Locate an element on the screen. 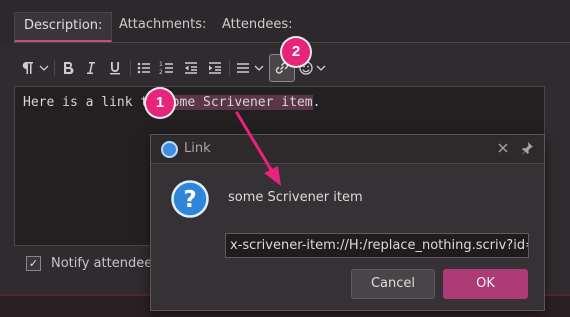 The width and height of the screenshot is (570, 317). tab-attachments: Attachments: is located at coordinates (162, 27).